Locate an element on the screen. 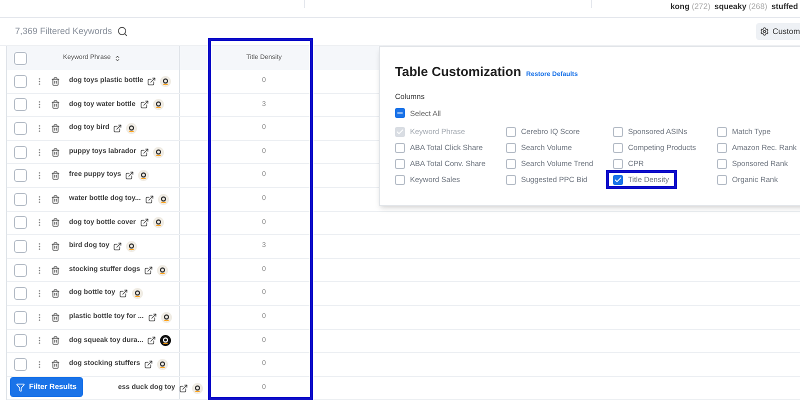 Image resolution: width=800 pixels, height=400 pixels. filter-icon is located at coordinates (20, 387).